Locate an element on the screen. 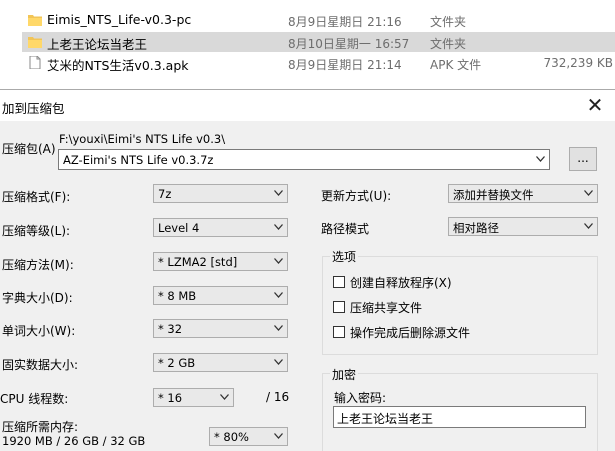 This screenshot has width=615, height=451. dictionary-label: 字典大小(D): is located at coordinates (37, 298).